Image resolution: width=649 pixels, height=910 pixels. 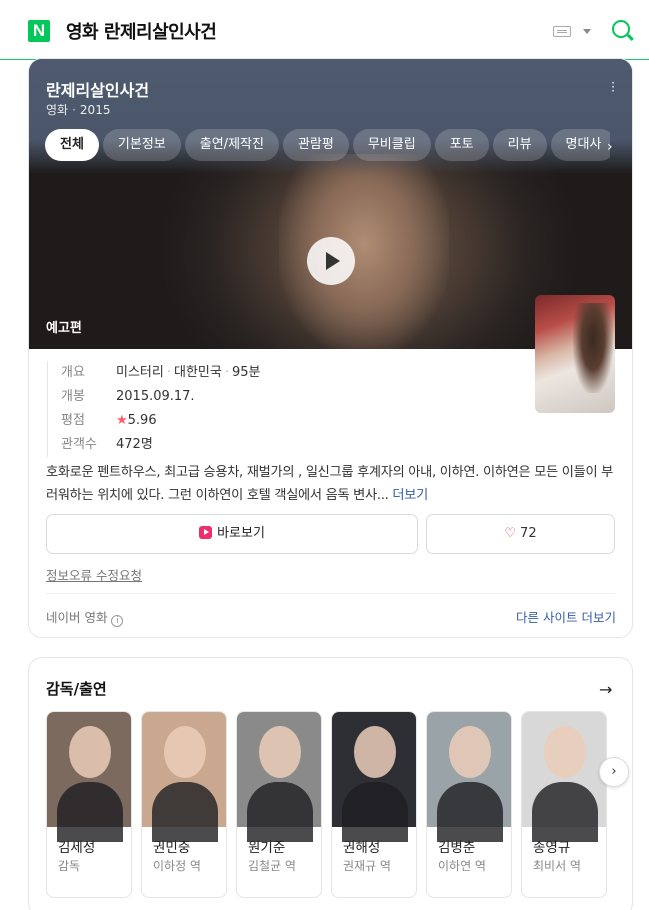 I want to click on naver-logo: N, so click(x=39, y=31).